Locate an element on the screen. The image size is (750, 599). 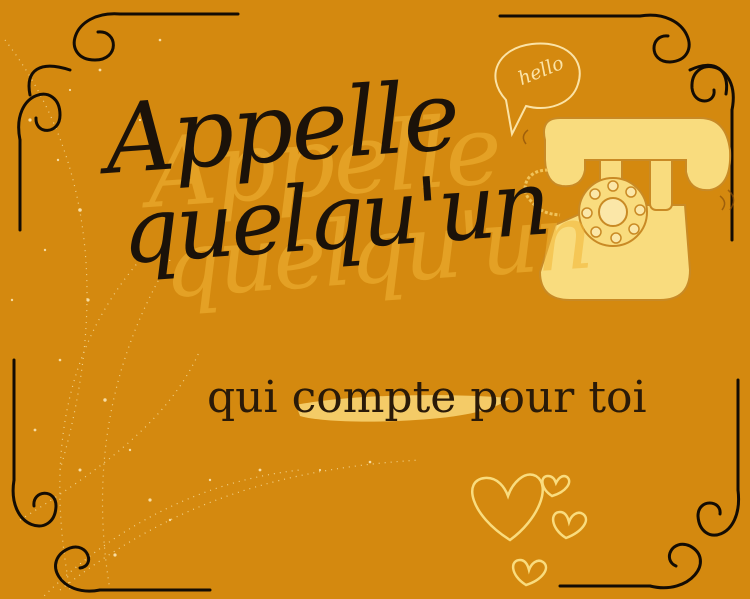
subtitle-highlight: compte is located at coordinates (374, 397).